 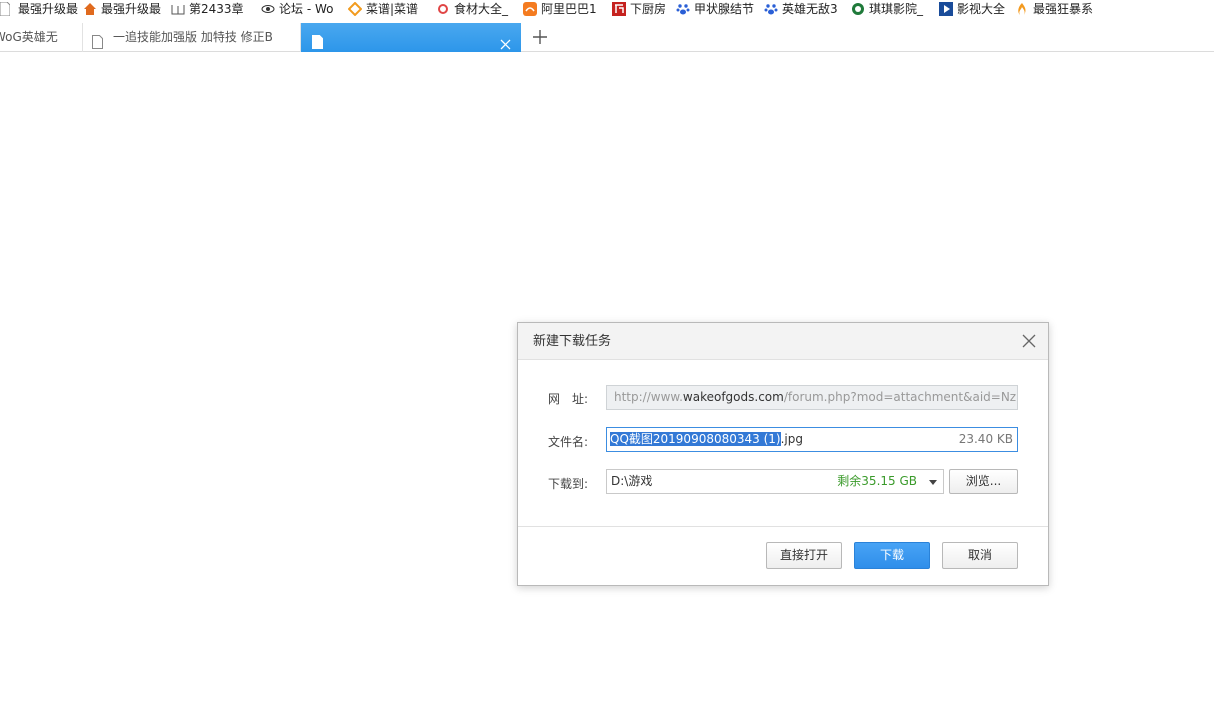 What do you see at coordinates (946, 9) in the screenshot?
I see `play-icon` at bounding box center [946, 9].